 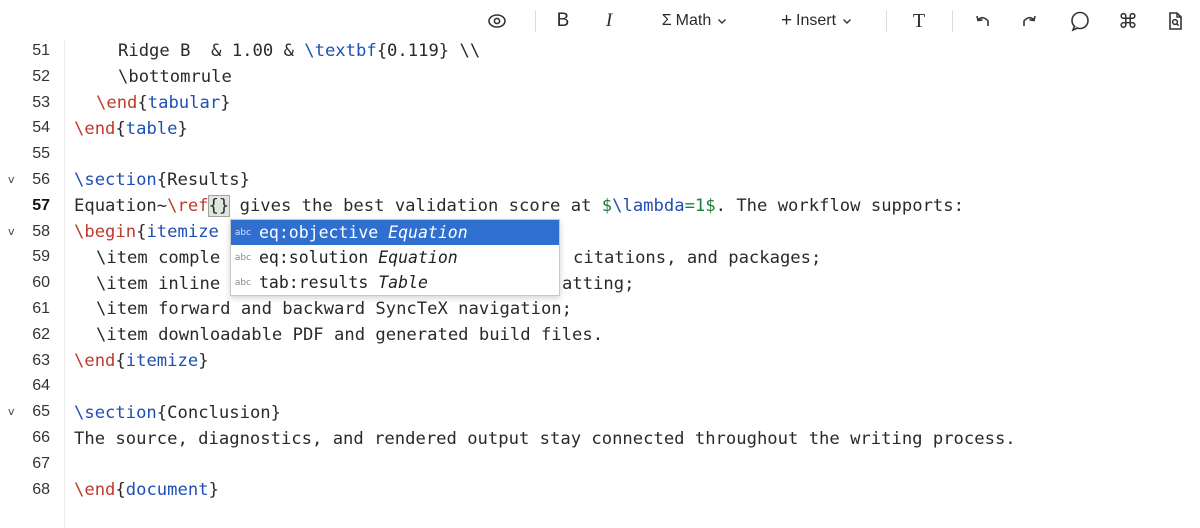 What do you see at coordinates (188, 206) in the screenshot?
I see `latex-command: \ref` at bounding box center [188, 206].